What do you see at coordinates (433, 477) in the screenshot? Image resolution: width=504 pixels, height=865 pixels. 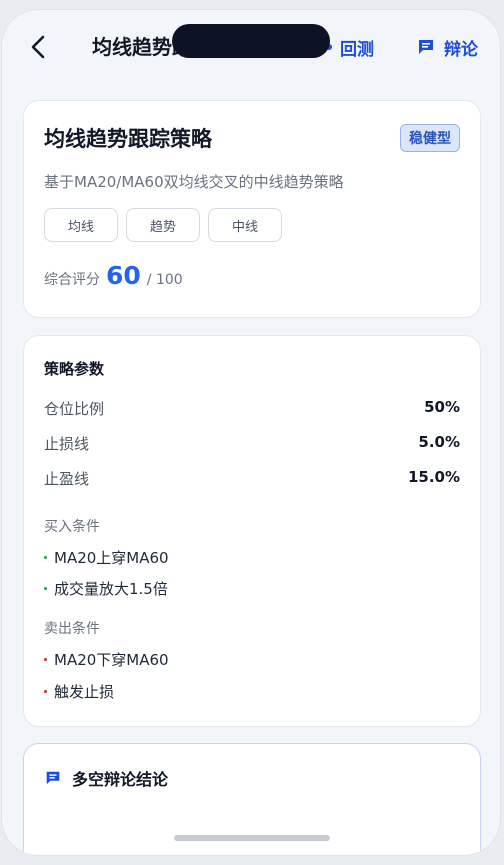 I see `param-value: 15.0%` at bounding box center [433, 477].